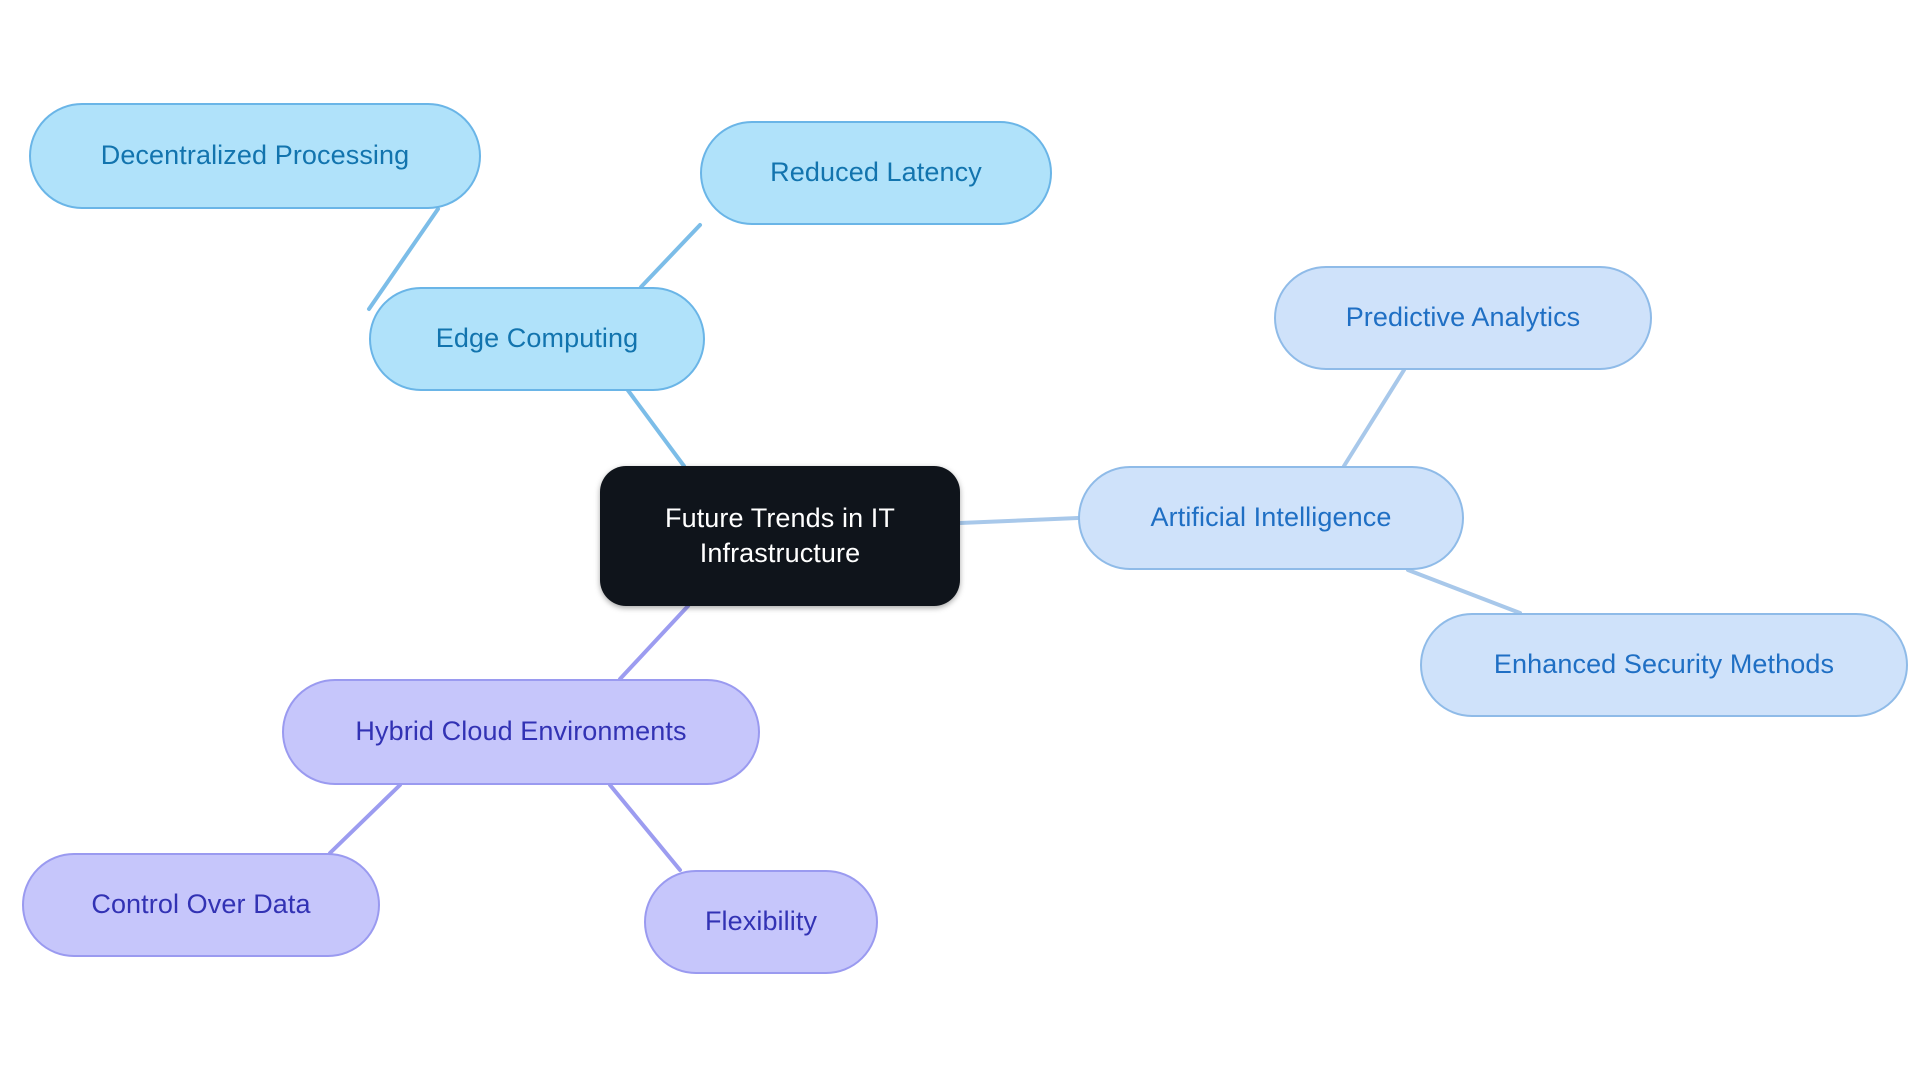 The width and height of the screenshot is (1920, 1083). I want to click on mindmap-node-predictive-analytics: Predictive Analytics, so click(1463, 318).